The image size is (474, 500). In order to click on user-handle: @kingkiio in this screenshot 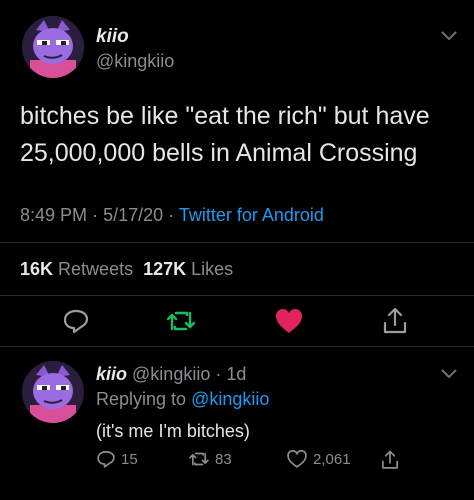, I will do `click(135, 61)`.